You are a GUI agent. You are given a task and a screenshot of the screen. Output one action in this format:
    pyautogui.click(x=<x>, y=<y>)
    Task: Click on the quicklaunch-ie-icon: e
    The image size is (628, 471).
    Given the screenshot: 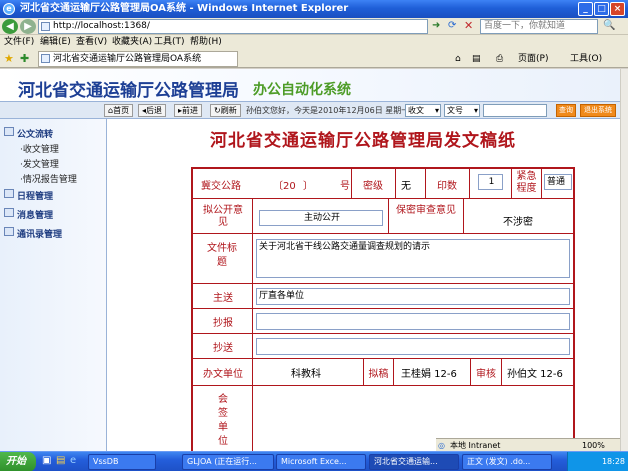 What is the action you would take?
    pyautogui.click(x=73, y=460)
    